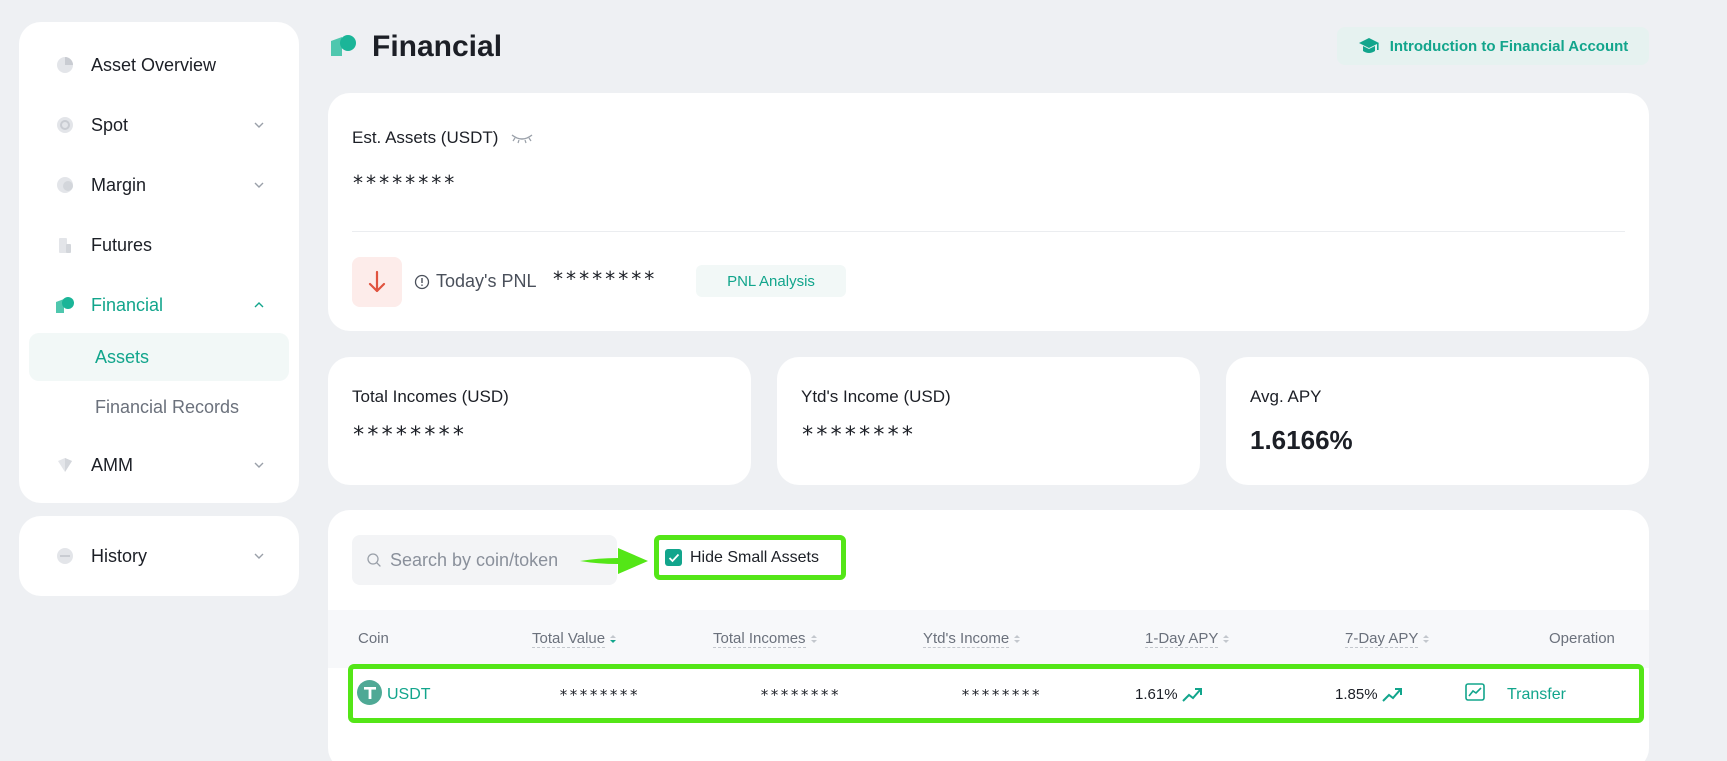 The image size is (1727, 761). I want to click on info-icon, so click(422, 282).